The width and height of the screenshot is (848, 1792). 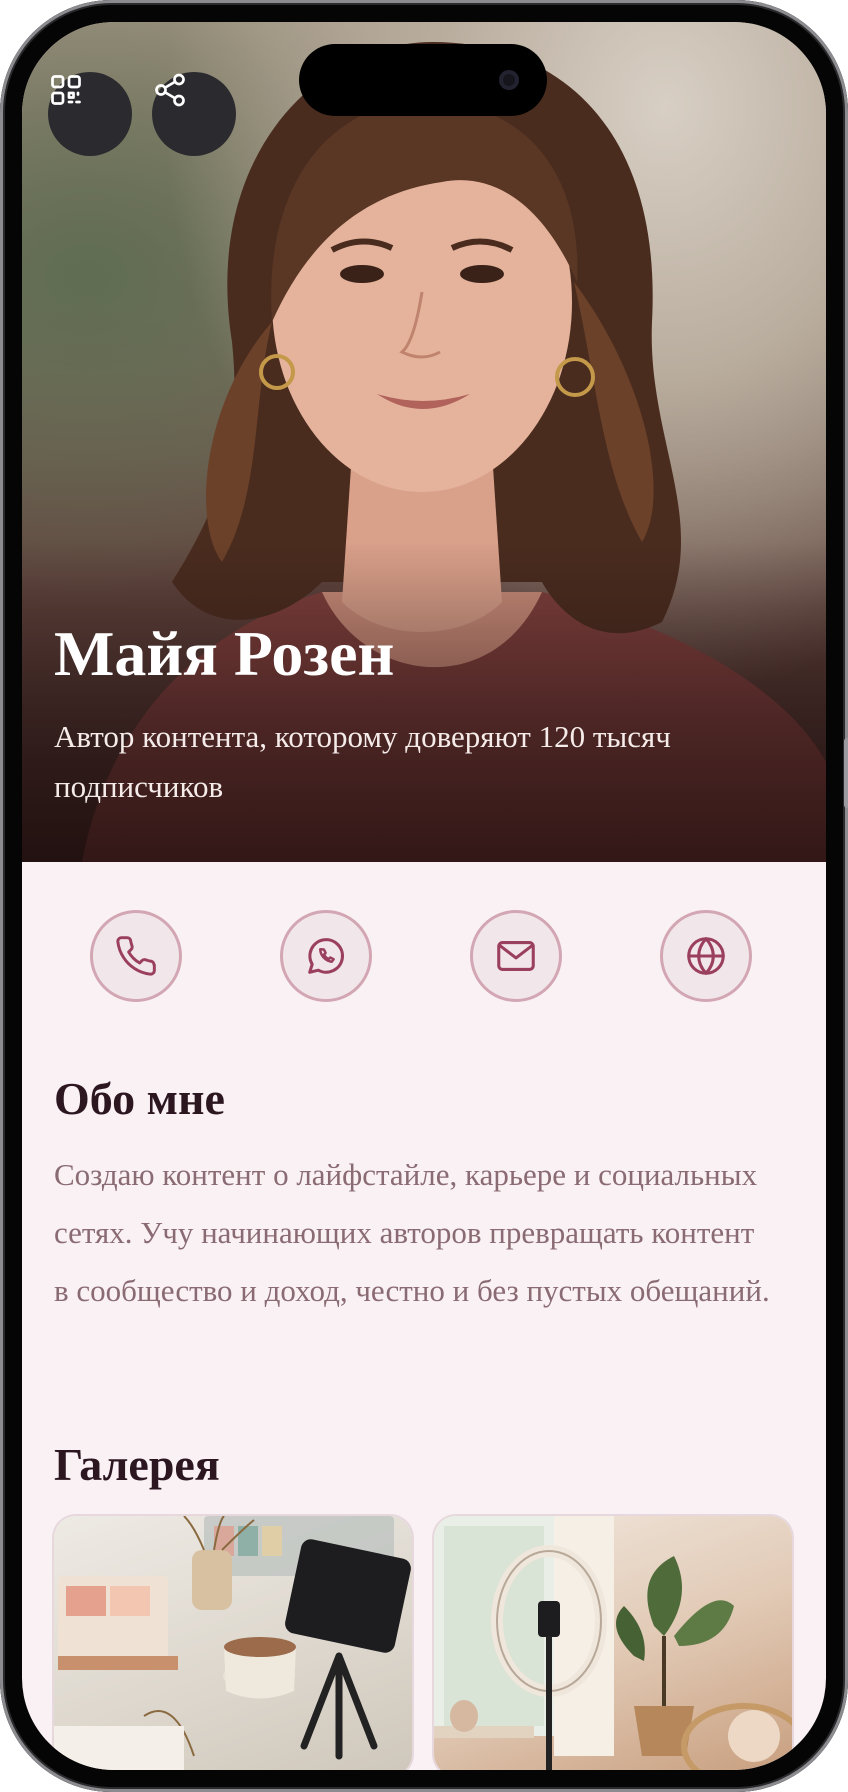 I want to click on phone-icon, so click(x=136, y=956).